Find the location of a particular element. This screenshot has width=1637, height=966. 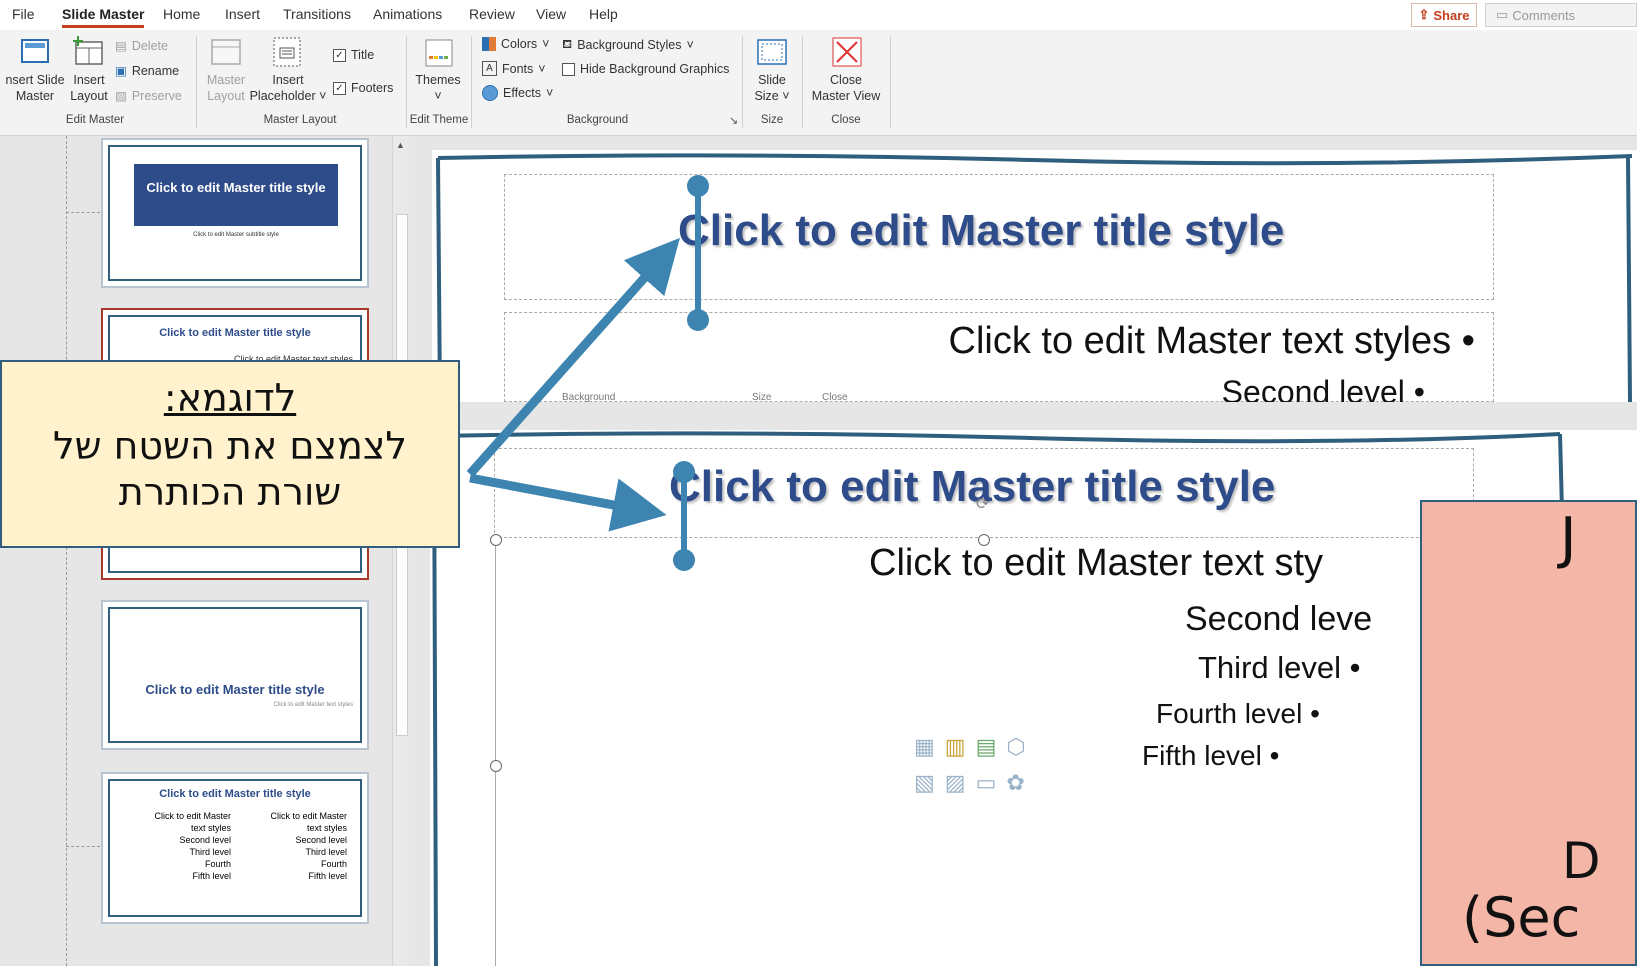

callout-box-example: לדוגמא: לצמצם את השטח של שורת הכותרת is located at coordinates (230, 454).